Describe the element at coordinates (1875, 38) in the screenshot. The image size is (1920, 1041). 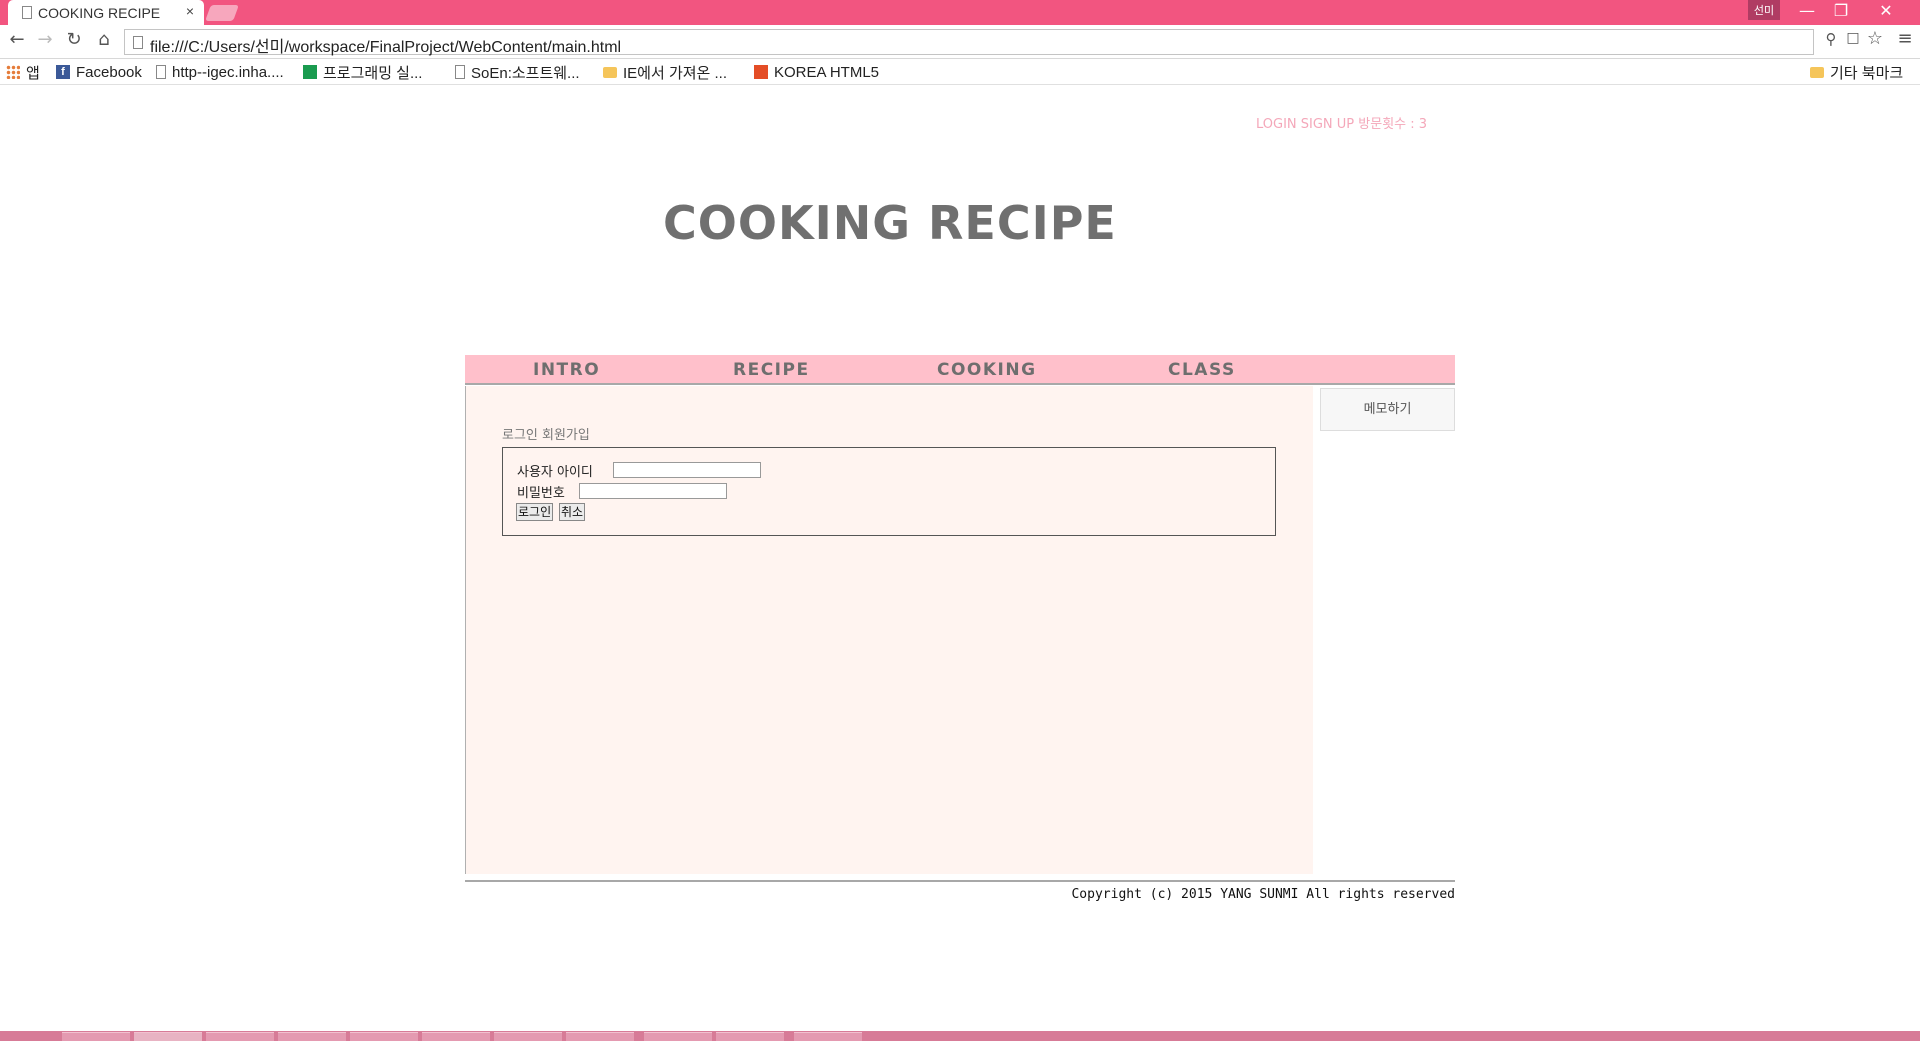
I see `bookmark-star-icon: ☆` at that location.